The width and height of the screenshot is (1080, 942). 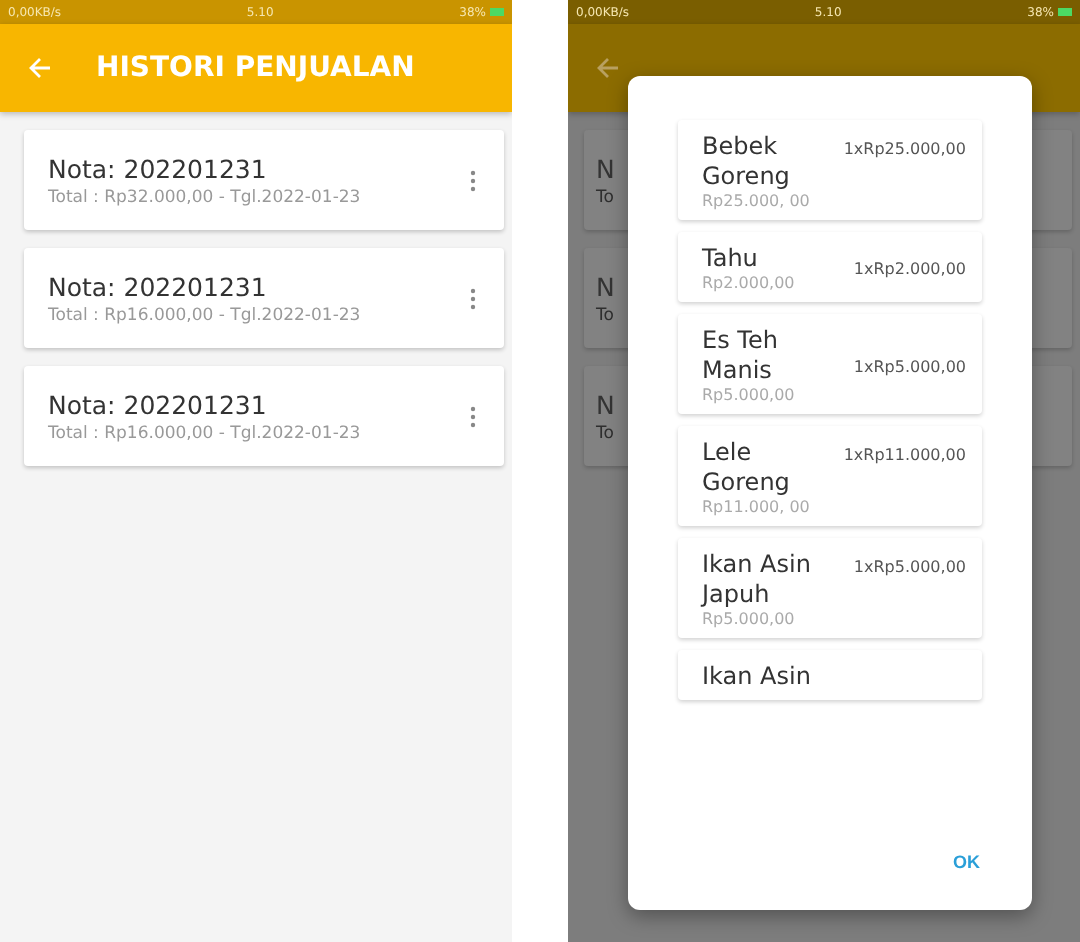 I want to click on item-name: Bebek Goreng, so click(x=747, y=162).